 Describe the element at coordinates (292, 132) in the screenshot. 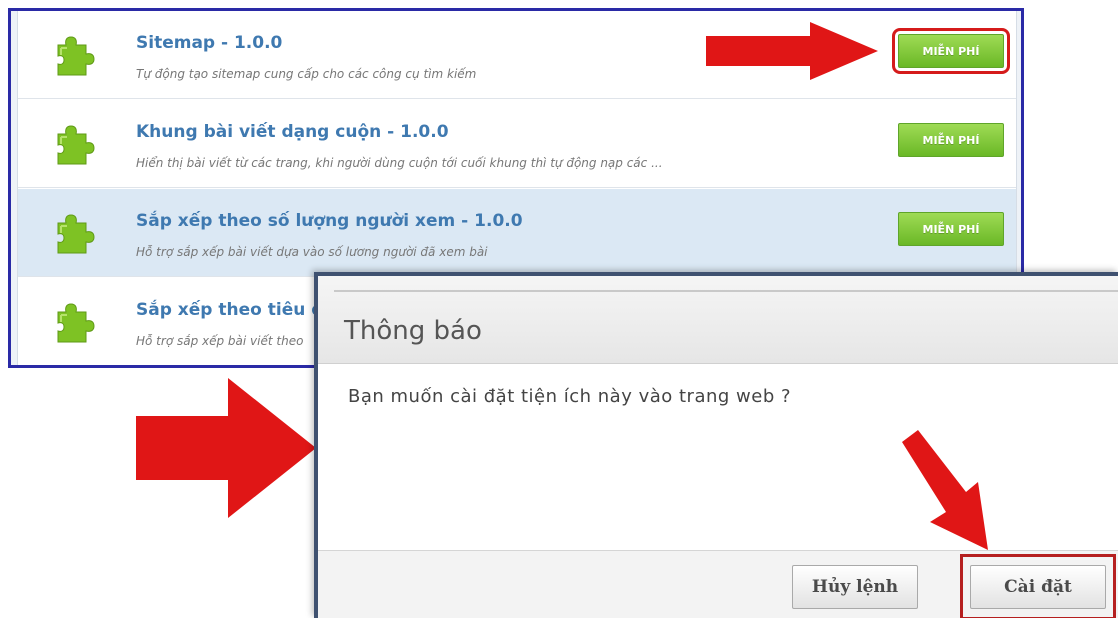

I see `plugin-title-link: Khung bài viết dạng cuộn - 1.0.0` at that location.